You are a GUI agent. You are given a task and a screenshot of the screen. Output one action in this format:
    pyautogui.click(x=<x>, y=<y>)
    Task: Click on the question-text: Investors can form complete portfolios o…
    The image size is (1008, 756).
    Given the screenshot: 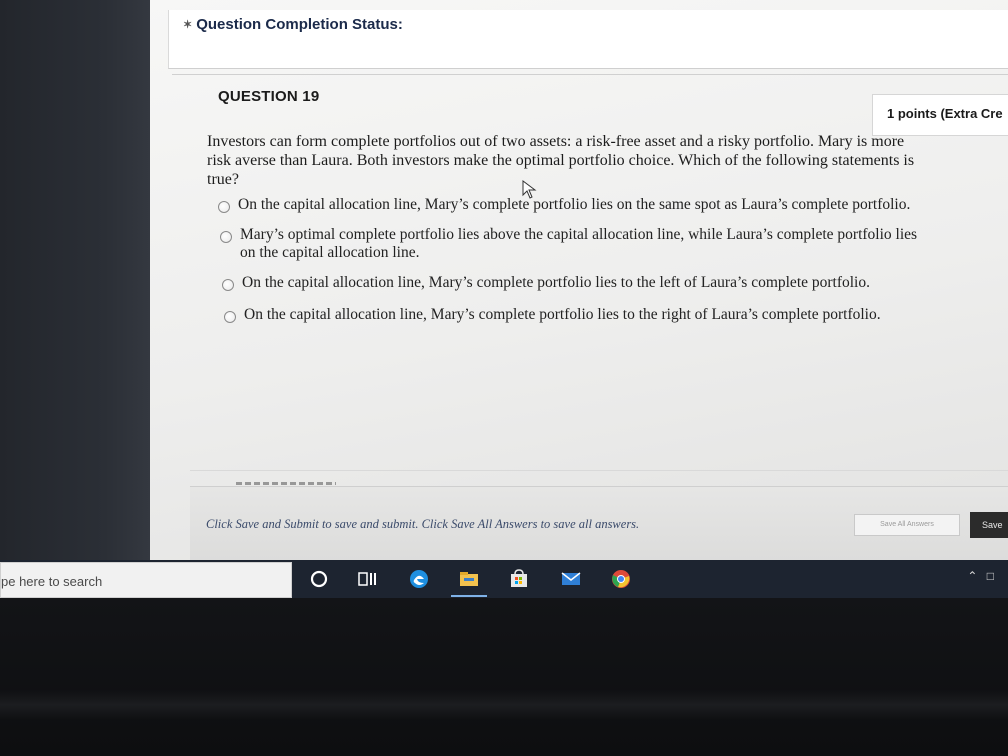 What is the action you would take?
    pyautogui.click(x=561, y=160)
    